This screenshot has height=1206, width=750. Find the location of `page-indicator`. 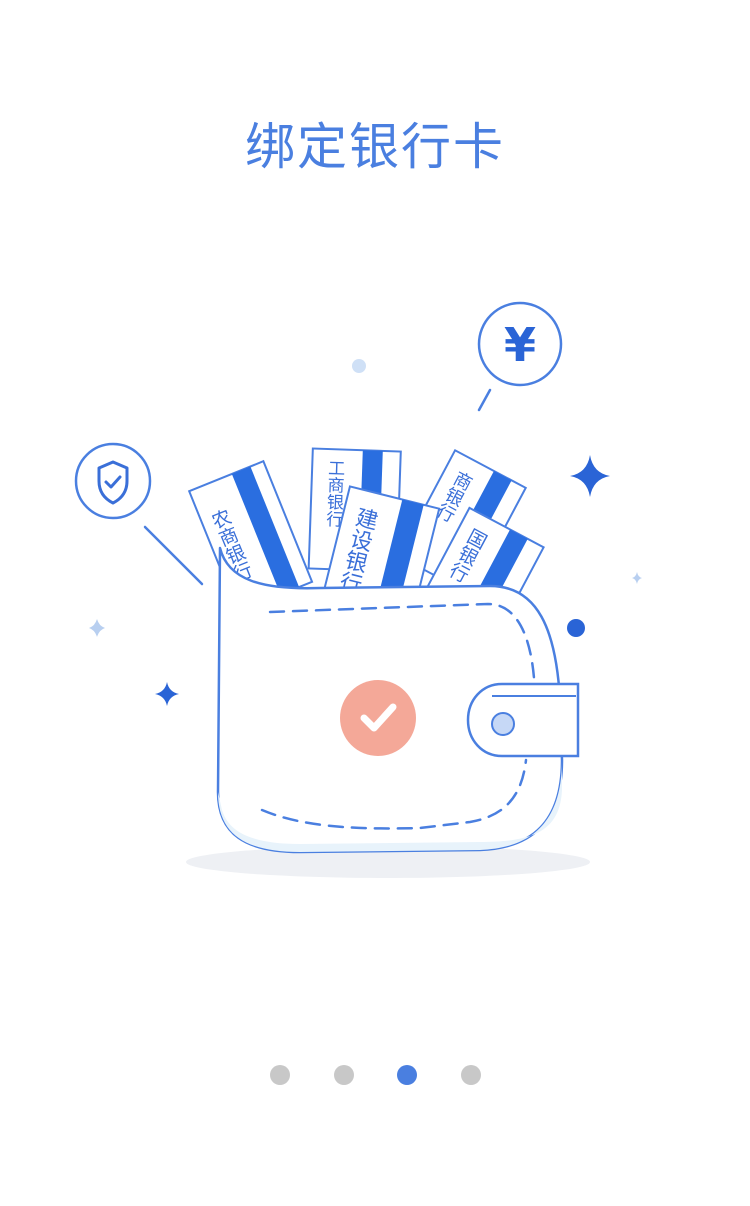

page-indicator is located at coordinates (375, 1075).